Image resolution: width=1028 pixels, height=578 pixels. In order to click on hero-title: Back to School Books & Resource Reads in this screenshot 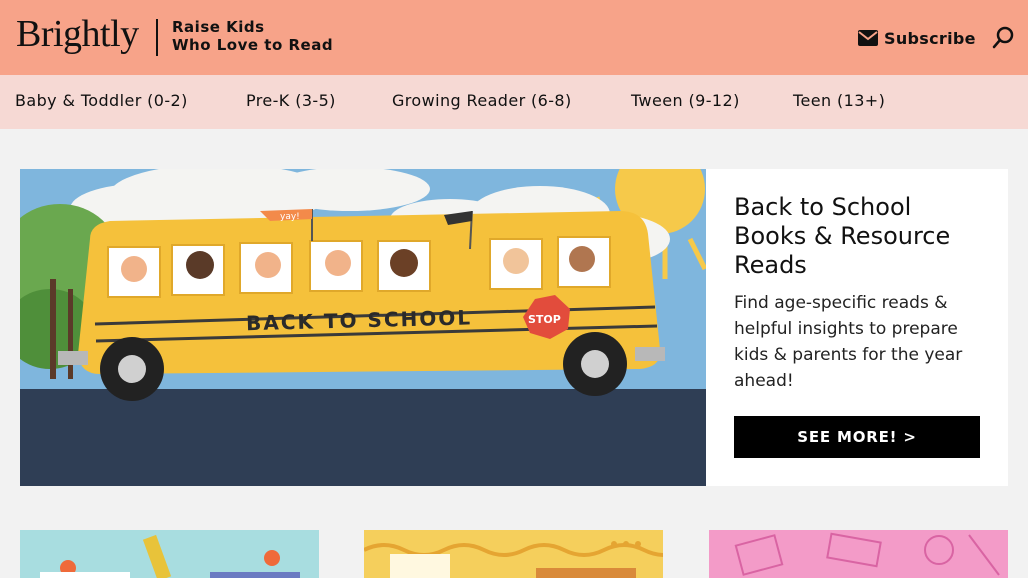, I will do `click(859, 236)`.